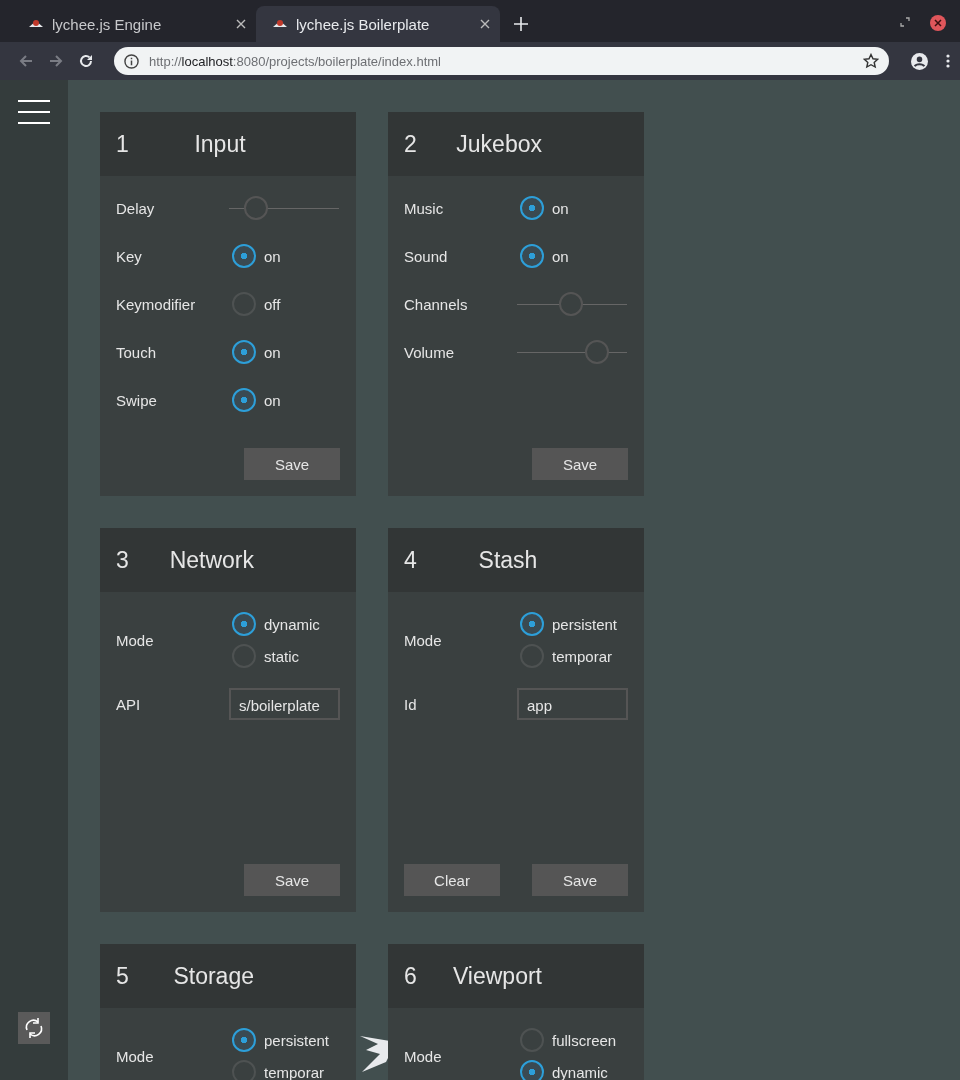  What do you see at coordinates (411, 560) in the screenshot?
I see `card-number: 4` at bounding box center [411, 560].